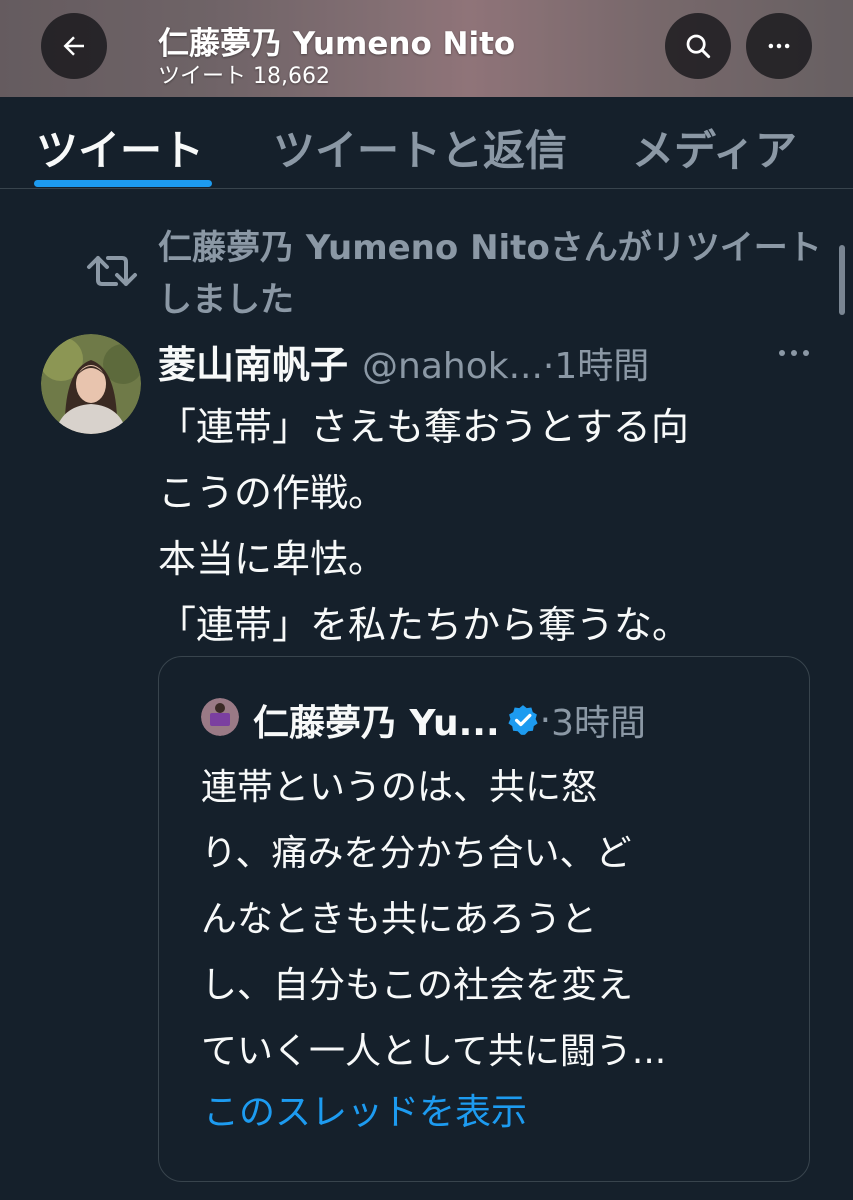 The height and width of the screenshot is (1200, 853). I want to click on back-button, so click(74, 46).